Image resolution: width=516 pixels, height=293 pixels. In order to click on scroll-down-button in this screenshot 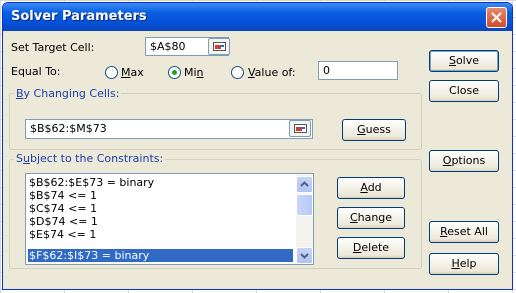, I will do `click(304, 255)`.